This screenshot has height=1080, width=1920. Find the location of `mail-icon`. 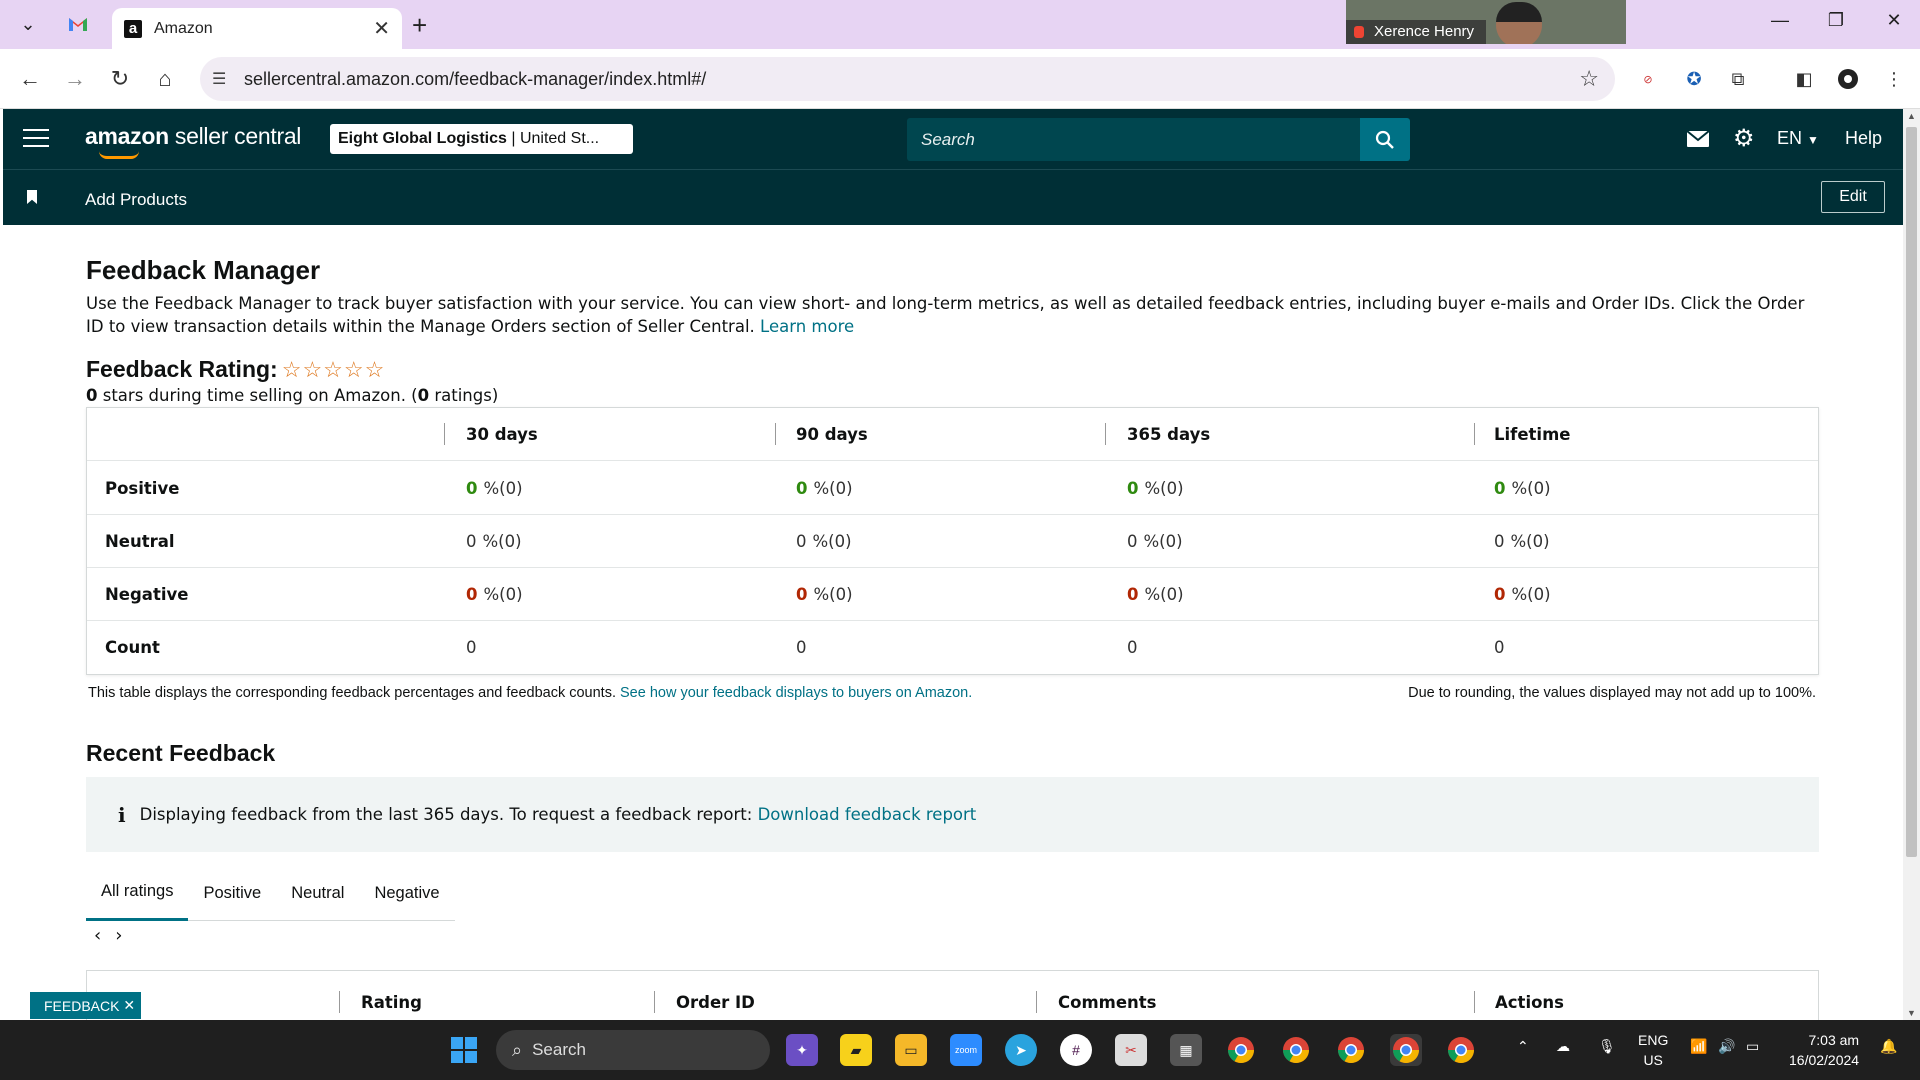

mail-icon is located at coordinates (1698, 140).